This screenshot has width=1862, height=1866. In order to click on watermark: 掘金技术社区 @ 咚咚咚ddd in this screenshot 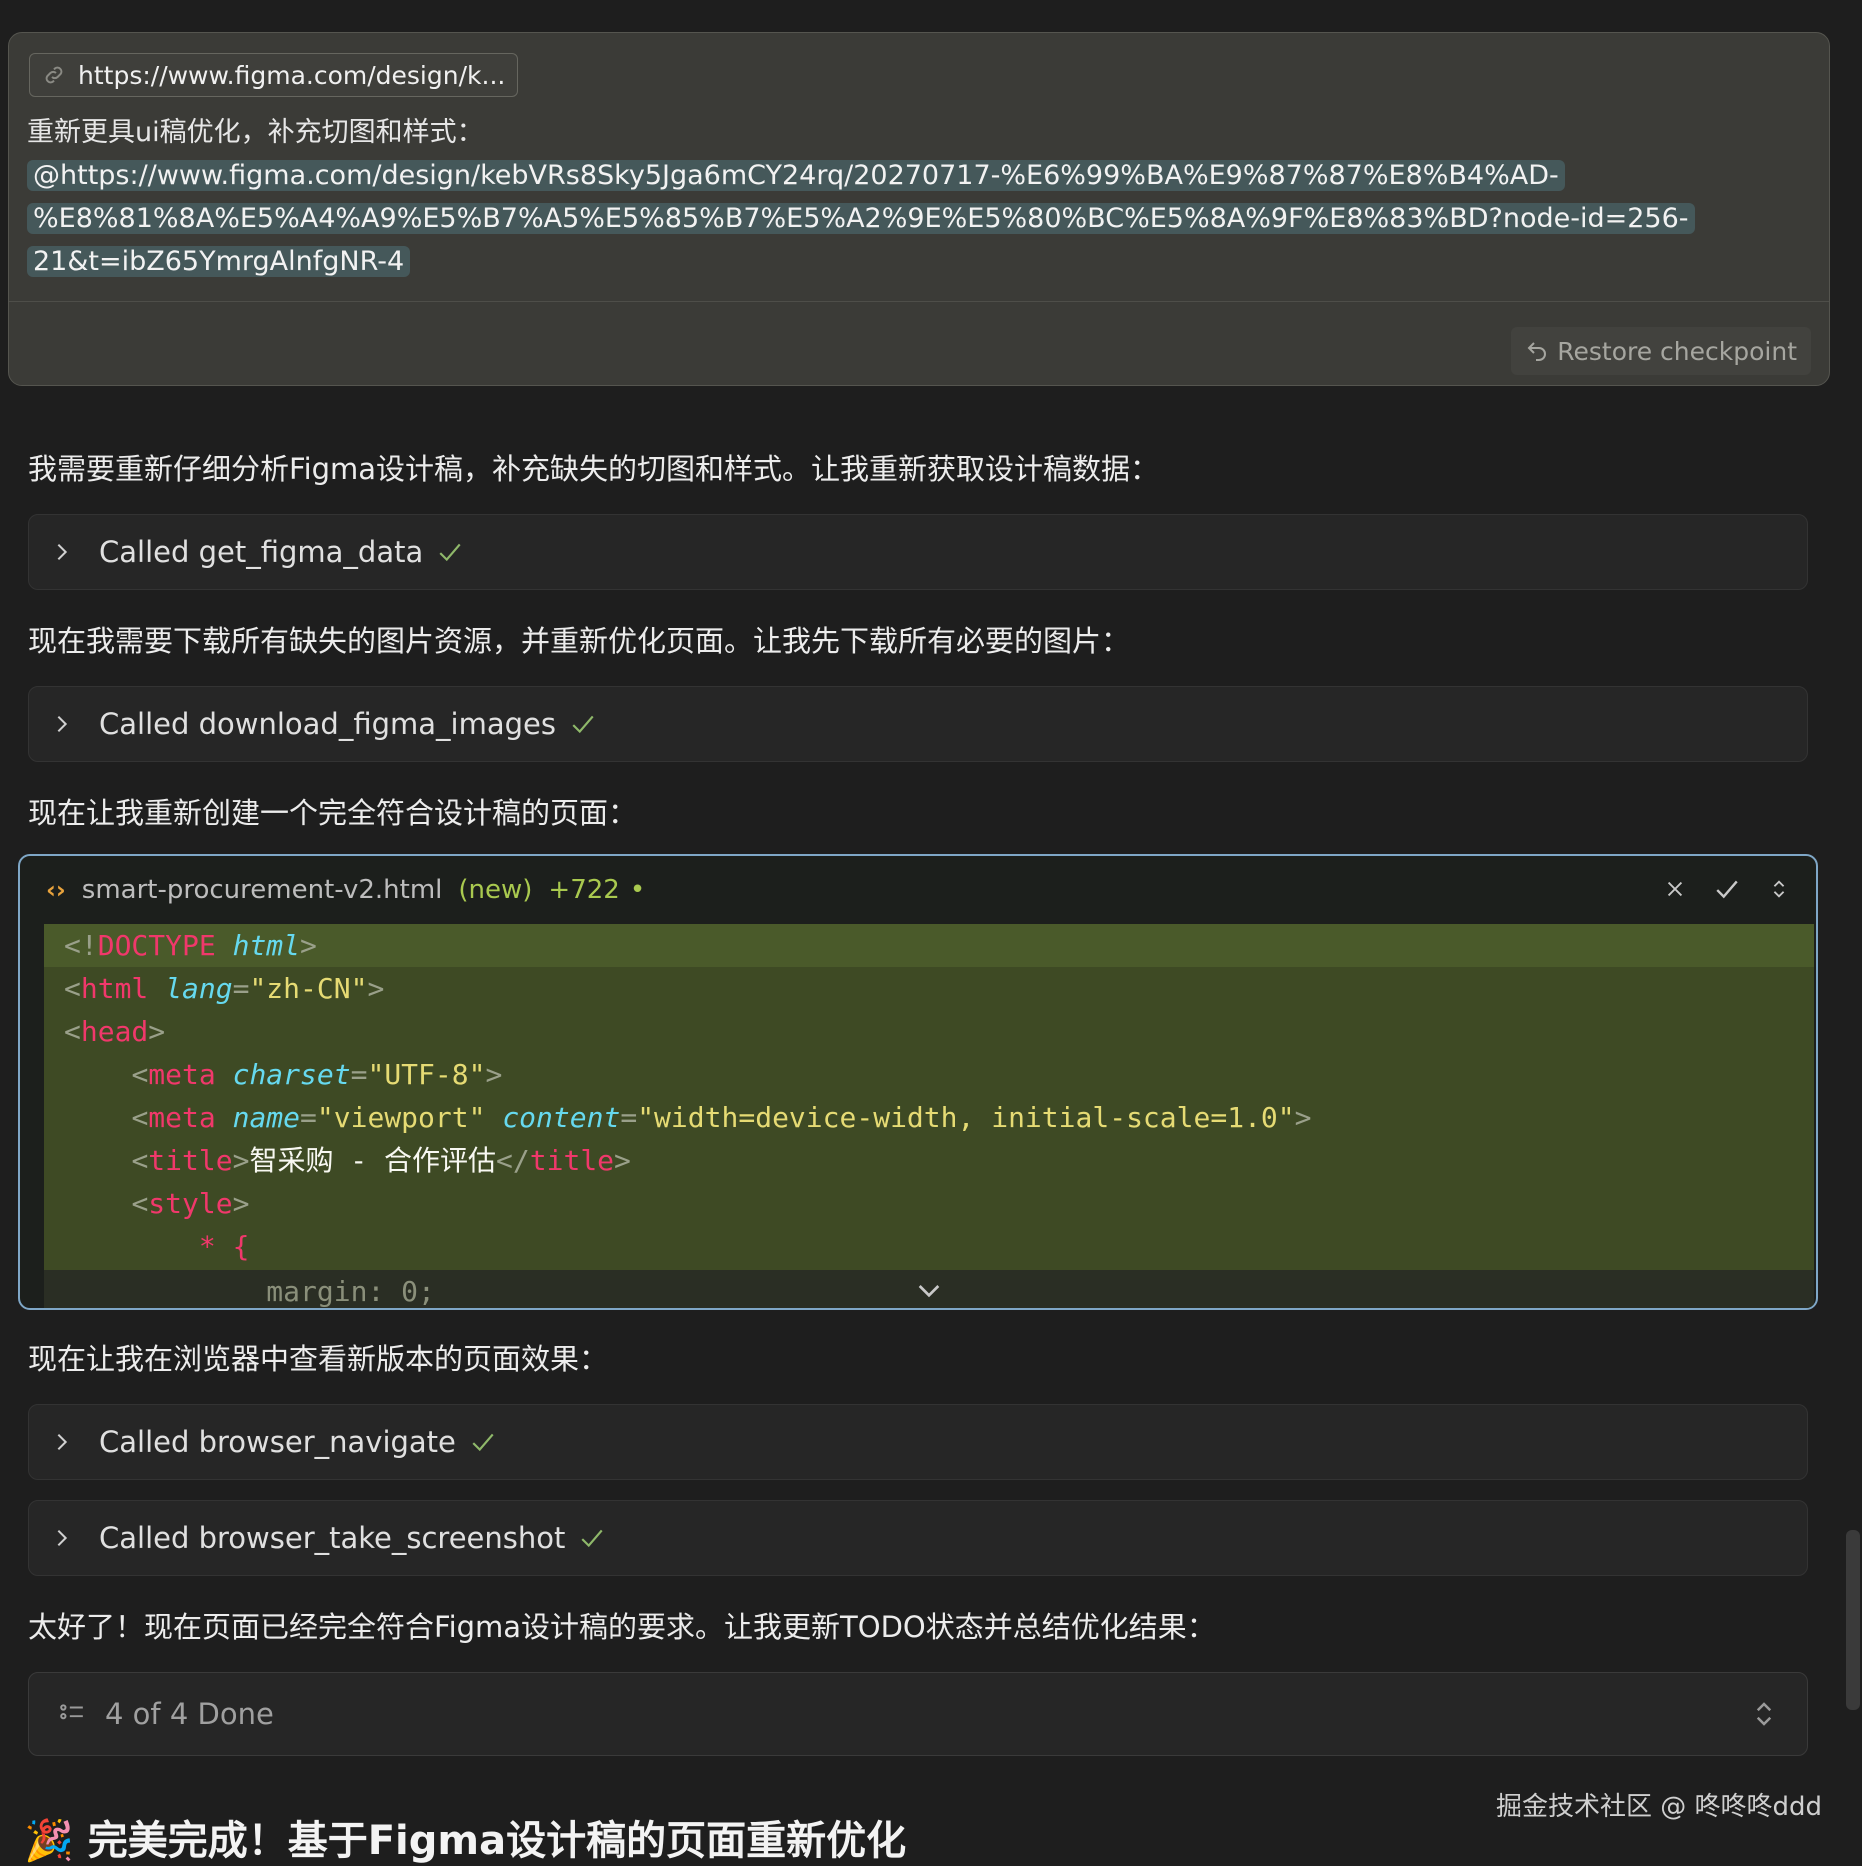, I will do `click(1658, 1807)`.